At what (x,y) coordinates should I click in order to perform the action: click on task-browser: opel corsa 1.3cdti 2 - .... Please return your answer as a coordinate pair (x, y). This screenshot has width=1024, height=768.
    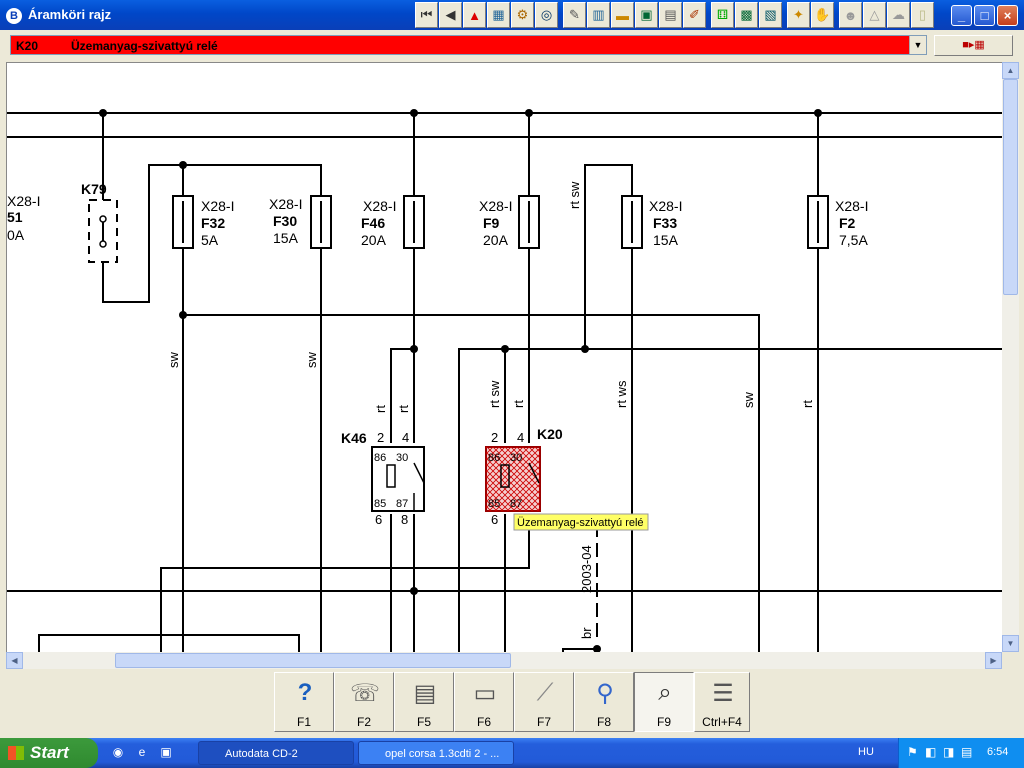
    Looking at the image, I should click on (436, 753).